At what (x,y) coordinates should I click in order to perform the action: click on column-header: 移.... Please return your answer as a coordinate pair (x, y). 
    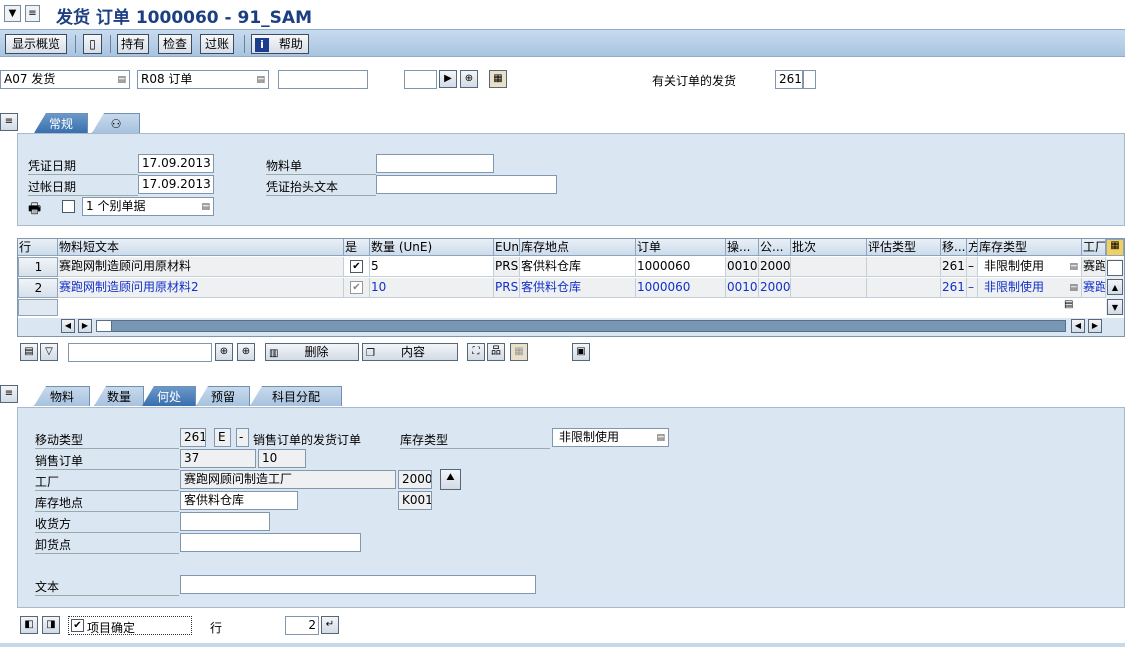
    Looking at the image, I should click on (954, 247).